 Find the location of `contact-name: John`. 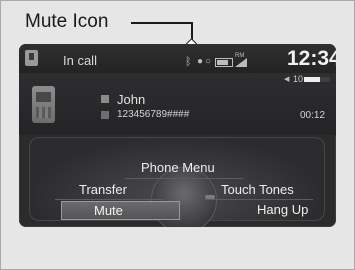

contact-name: John is located at coordinates (131, 99).